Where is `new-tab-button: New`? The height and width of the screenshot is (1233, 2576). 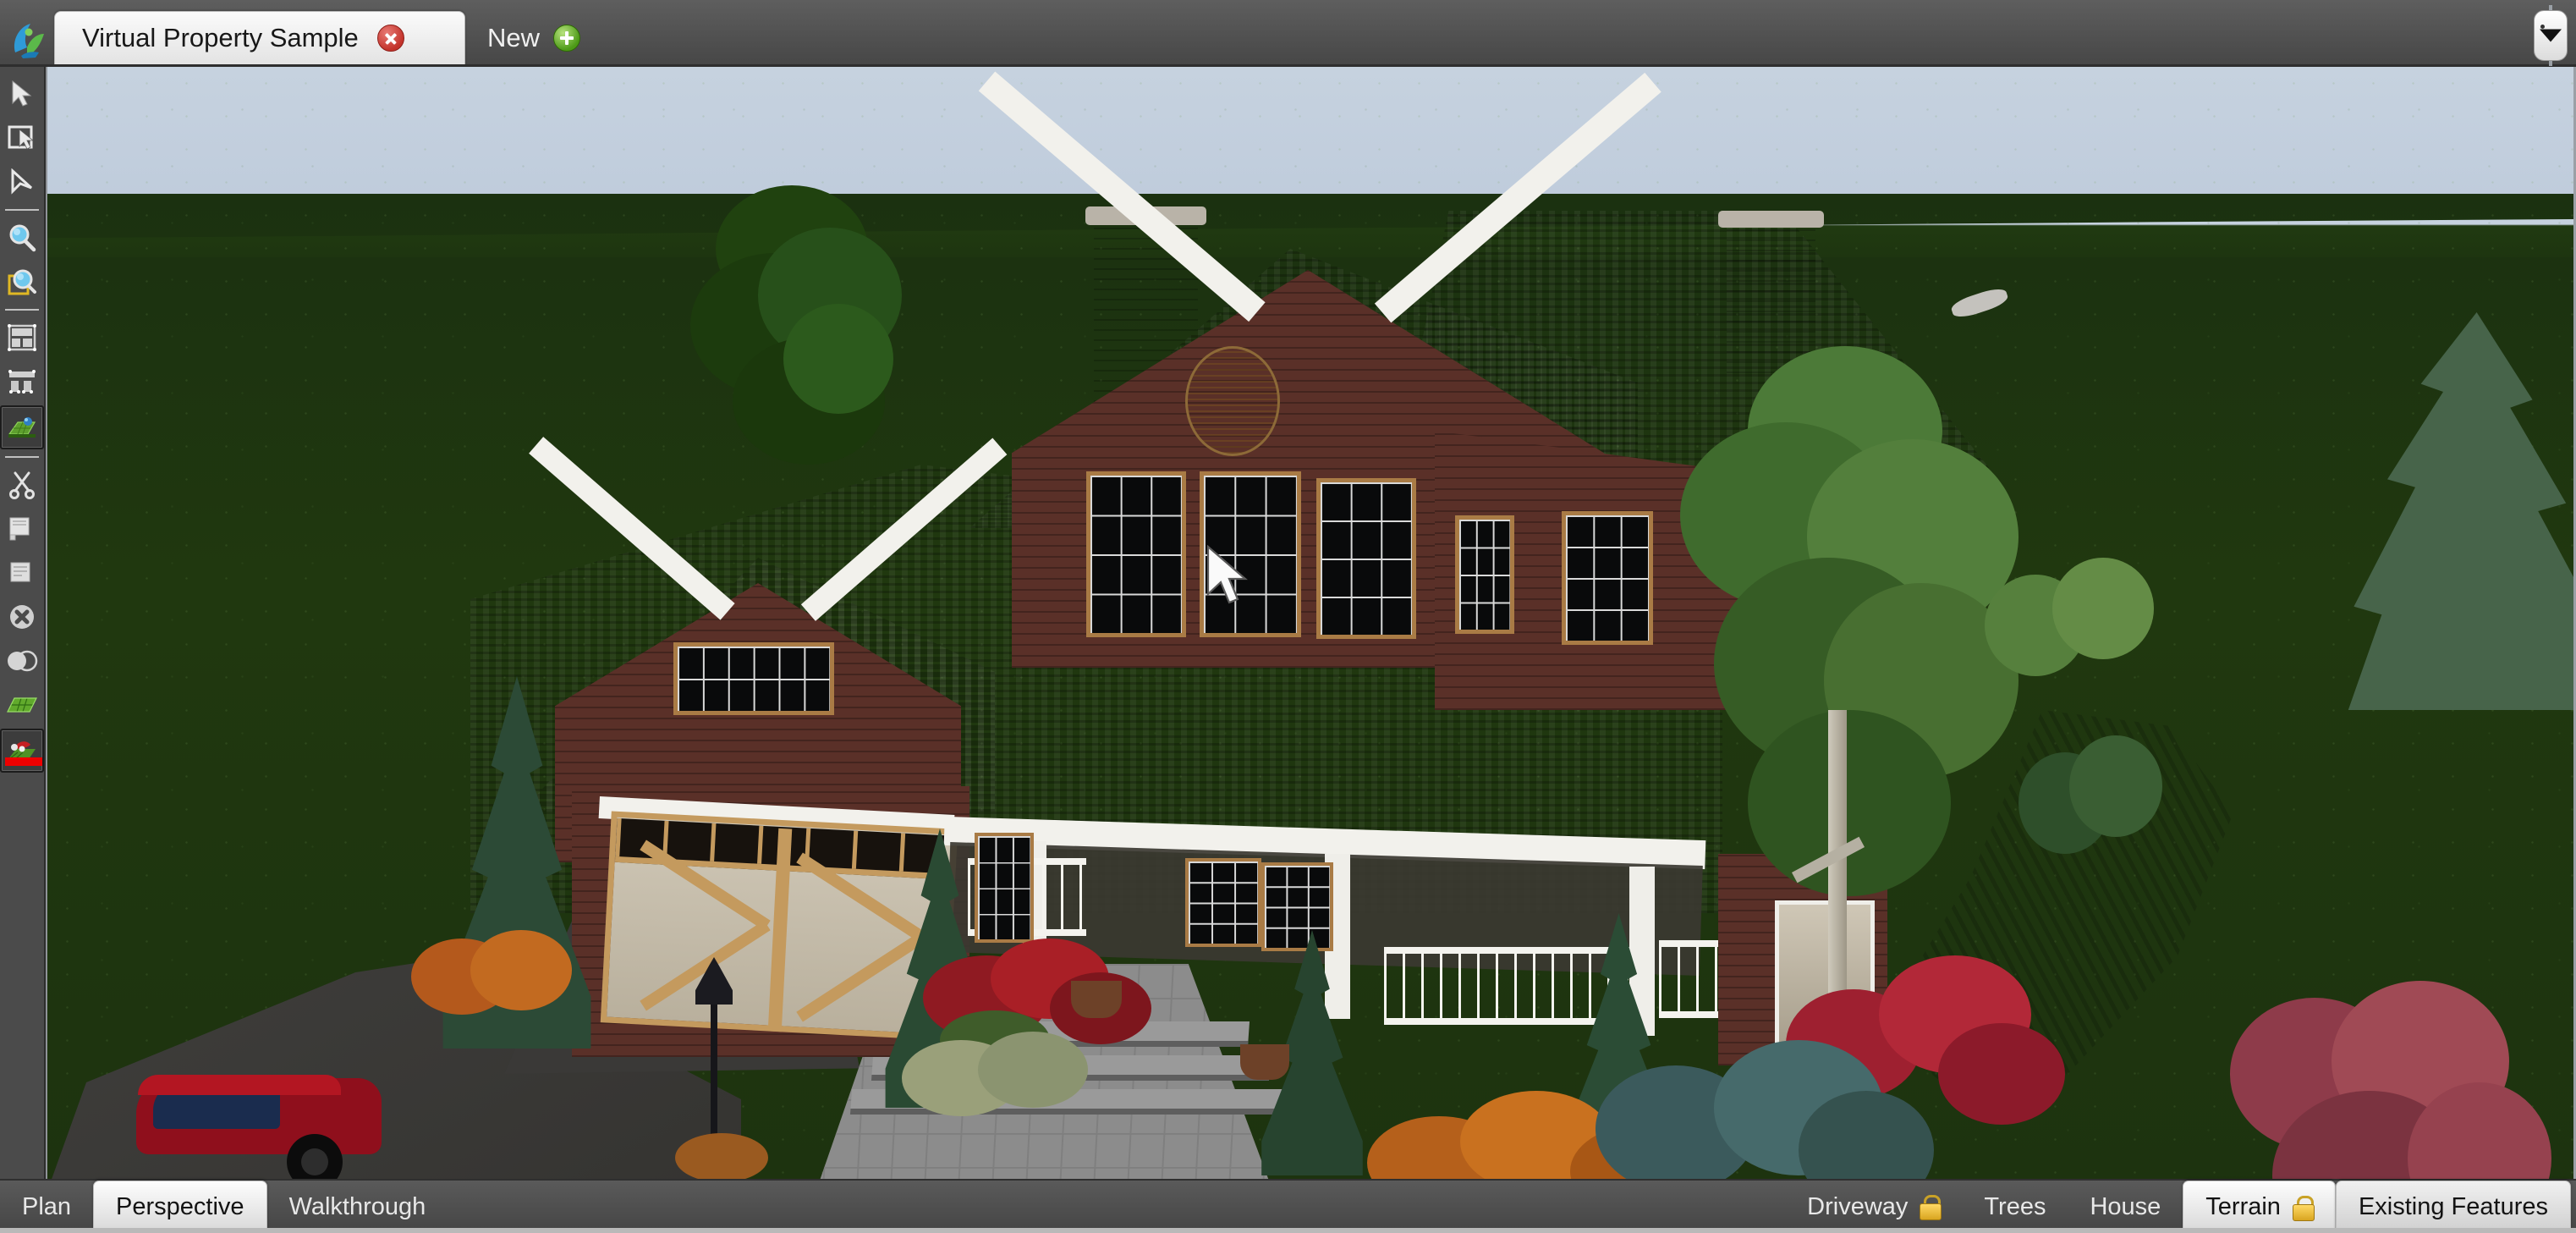
new-tab-button: New is located at coordinates (533, 38).